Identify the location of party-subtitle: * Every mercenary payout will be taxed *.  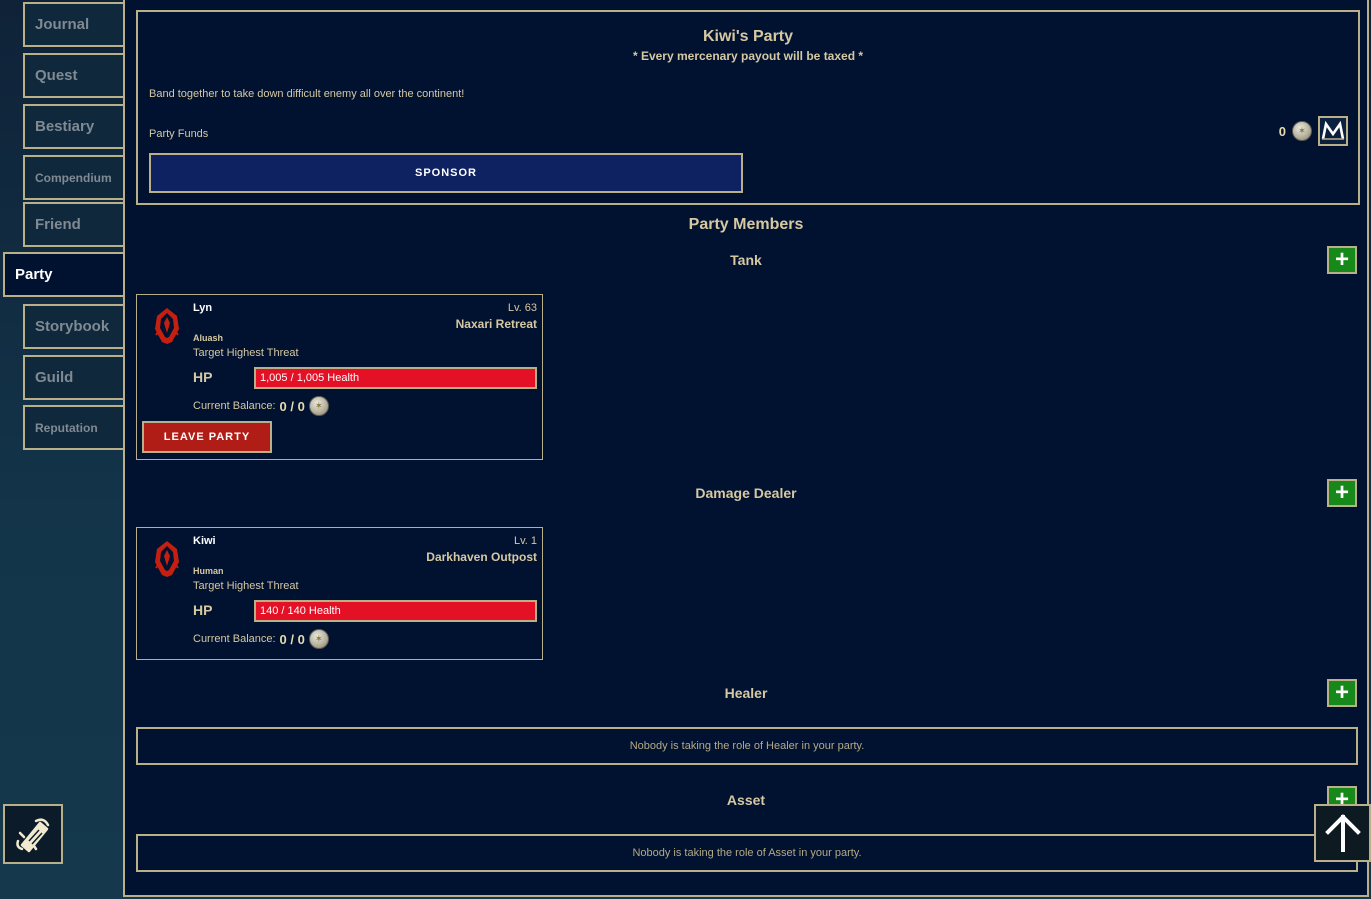
(748, 56).